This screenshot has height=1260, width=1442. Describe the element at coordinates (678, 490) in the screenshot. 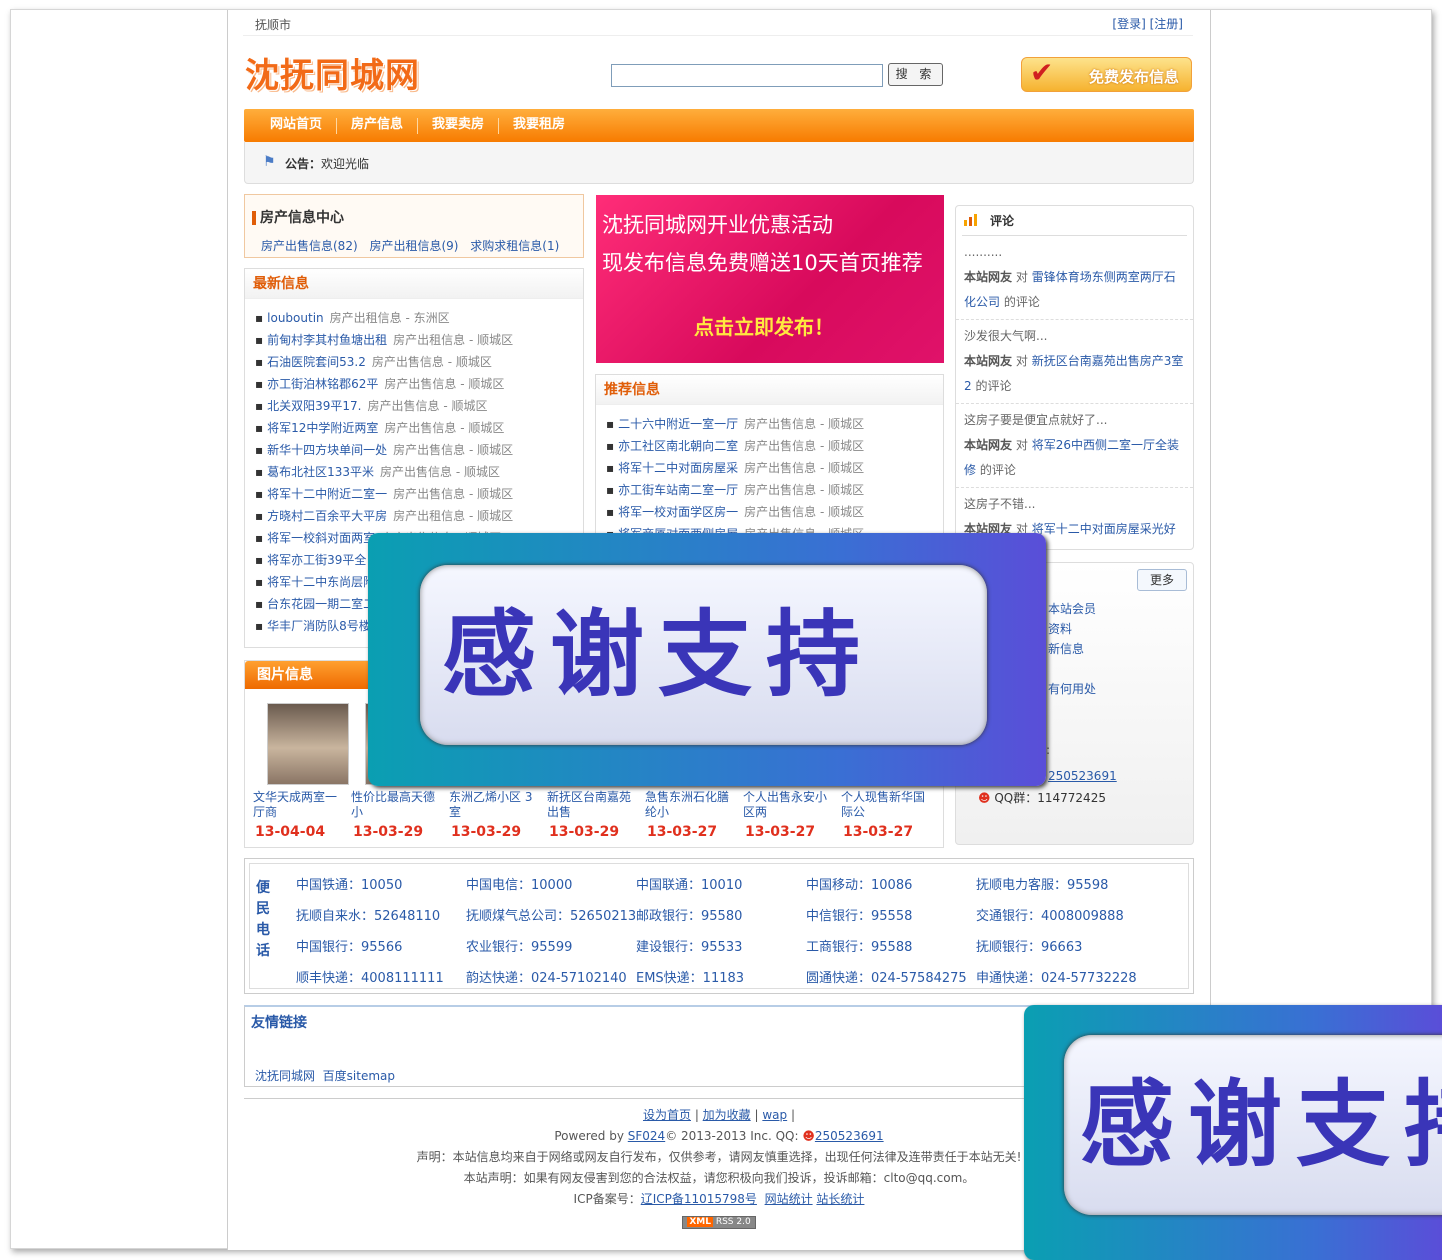

I see `list-item-link: 亦工街车站南二室一厅` at that location.